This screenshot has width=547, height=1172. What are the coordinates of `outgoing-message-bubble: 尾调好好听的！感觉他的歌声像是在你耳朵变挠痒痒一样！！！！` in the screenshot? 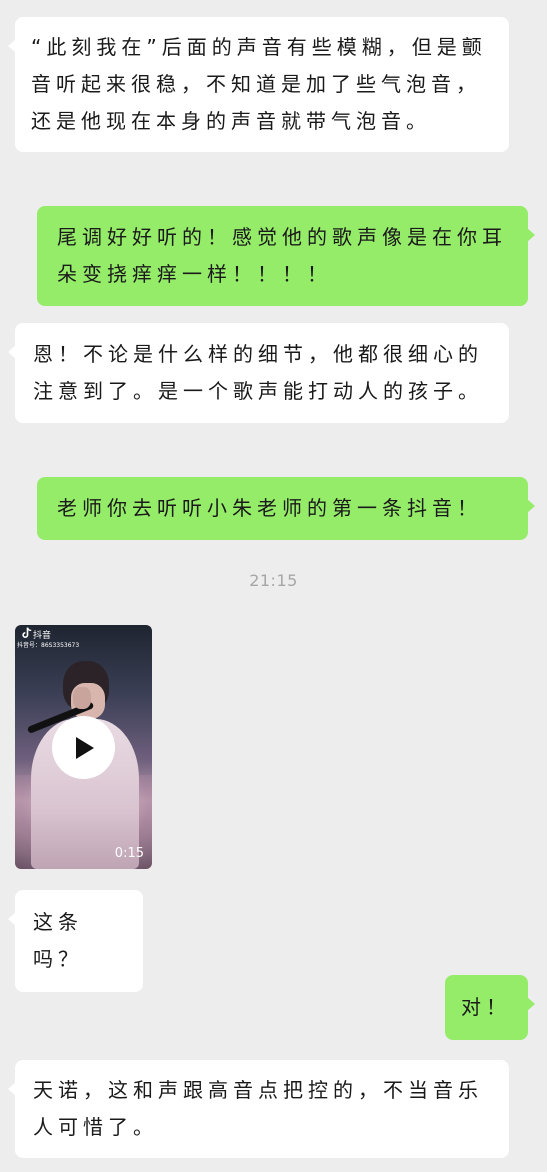 It's located at (286, 256).